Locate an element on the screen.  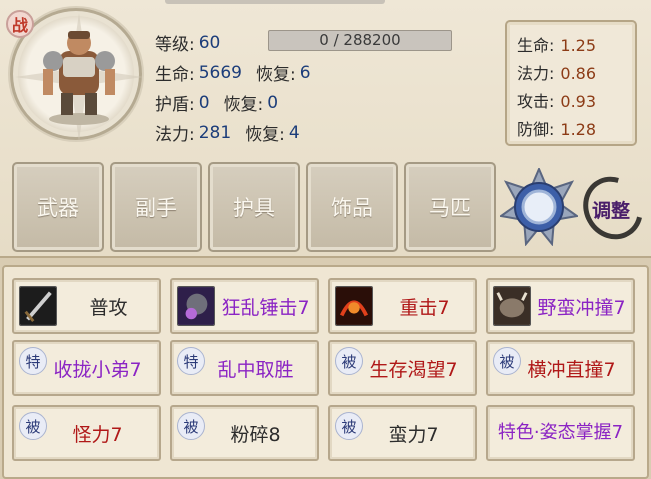
skill-slot-win-in-chaos: 特 乱中取胜 is located at coordinates (244, 368).